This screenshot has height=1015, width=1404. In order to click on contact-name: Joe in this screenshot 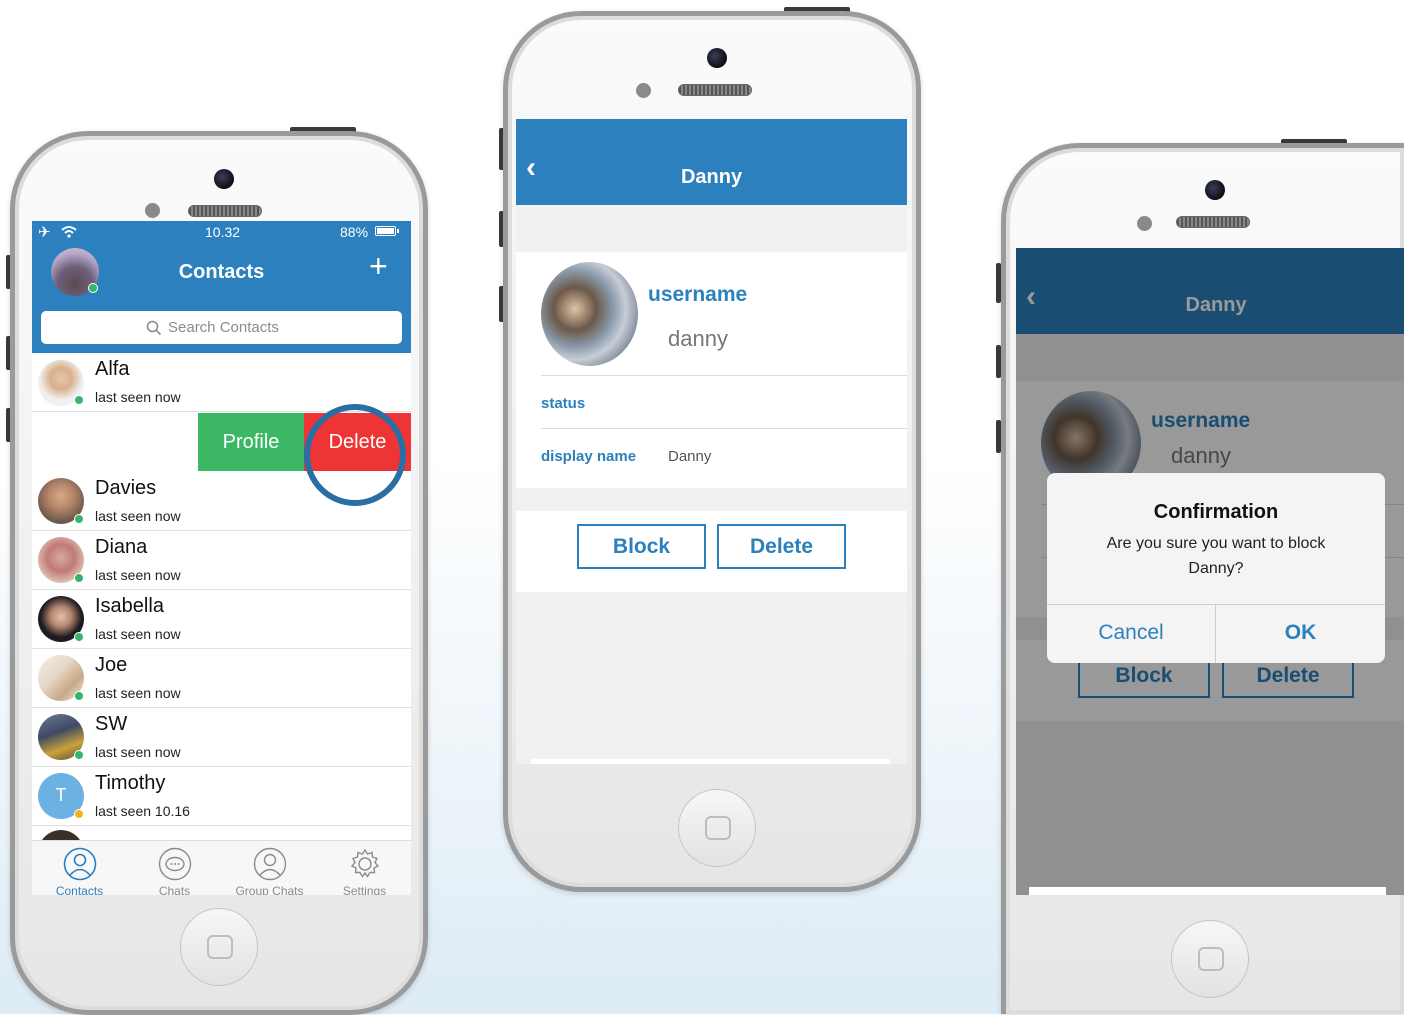, I will do `click(111, 665)`.